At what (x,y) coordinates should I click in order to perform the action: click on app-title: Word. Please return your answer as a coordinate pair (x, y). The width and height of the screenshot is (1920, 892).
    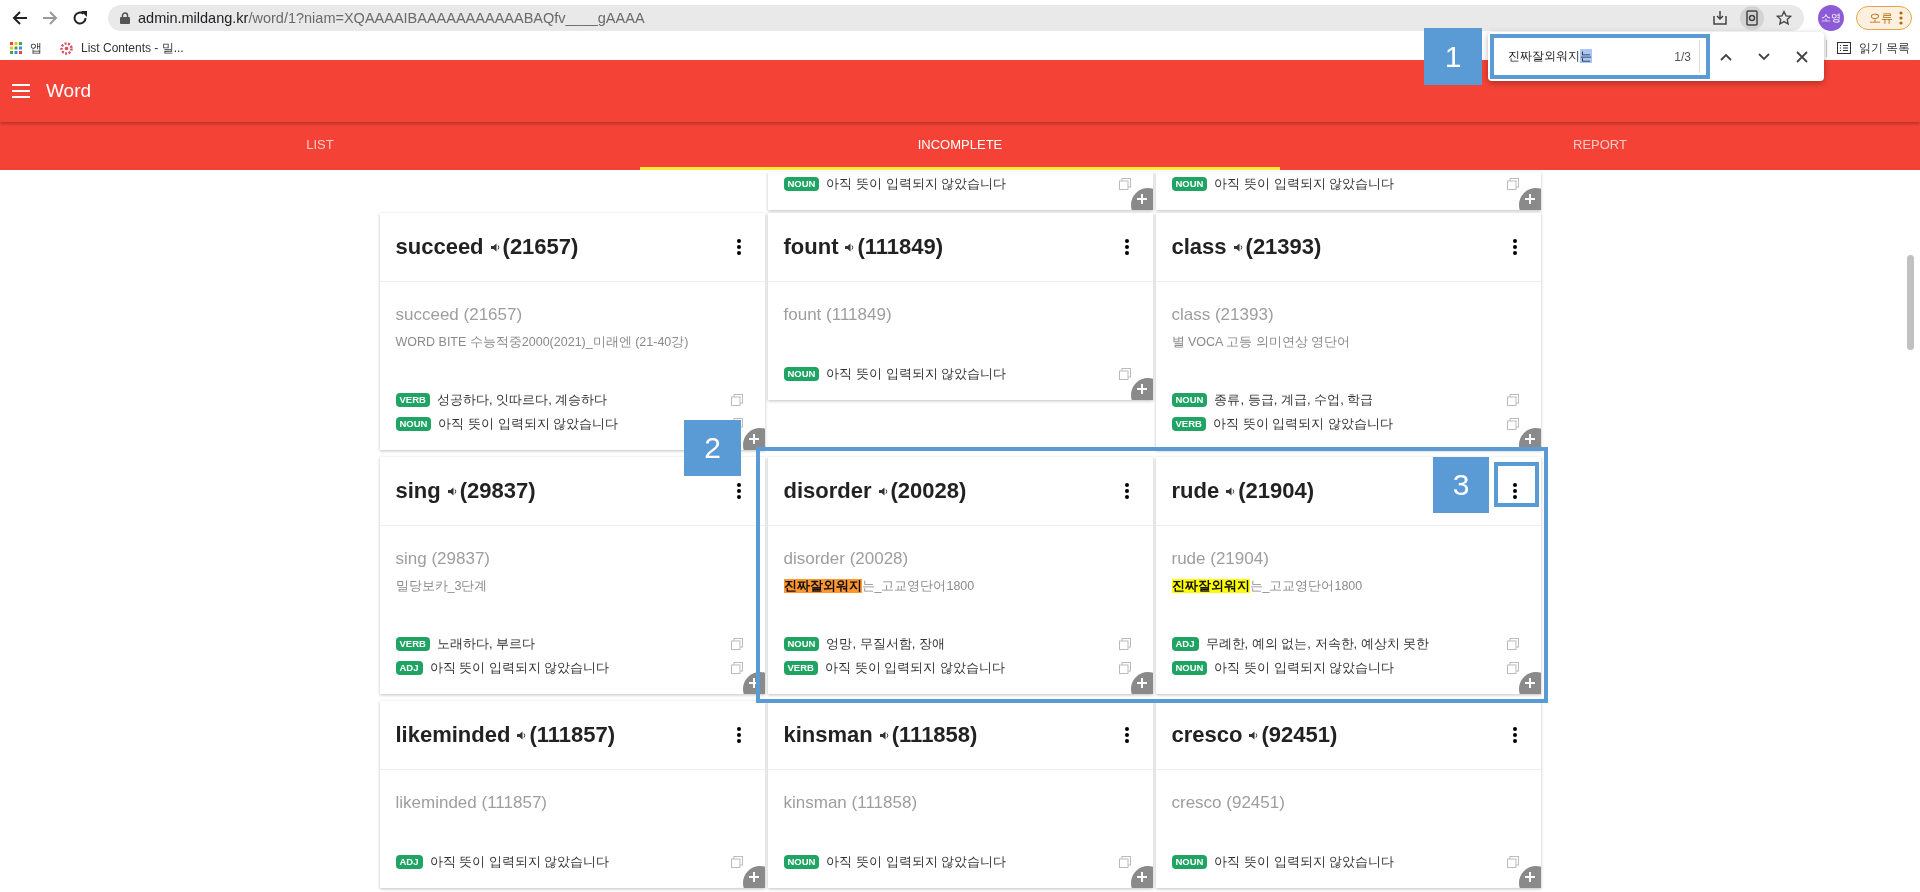
    Looking at the image, I should click on (69, 91).